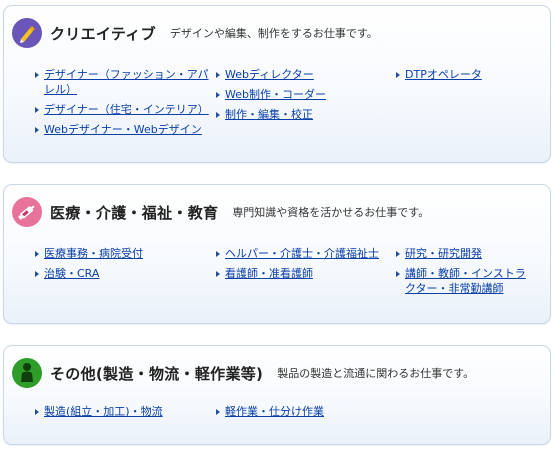 The width and height of the screenshot is (558, 449). What do you see at coordinates (220, 212) in the screenshot?
I see `section-header: 医療・介護・福祉・教育 専門知識や資格を活かせるお仕事です。` at bounding box center [220, 212].